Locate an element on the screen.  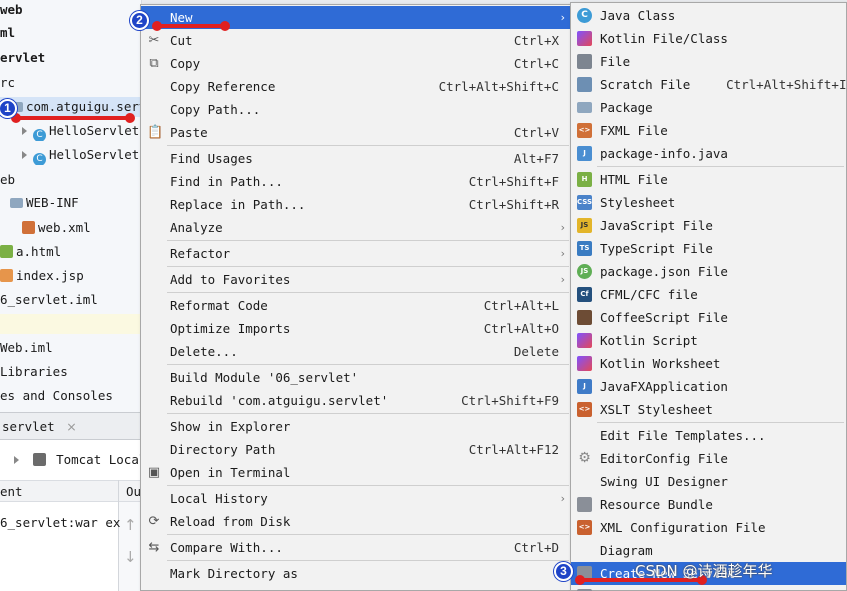
run-side-toolbar: ↑ ↓ is located at coordinates (130, 546).